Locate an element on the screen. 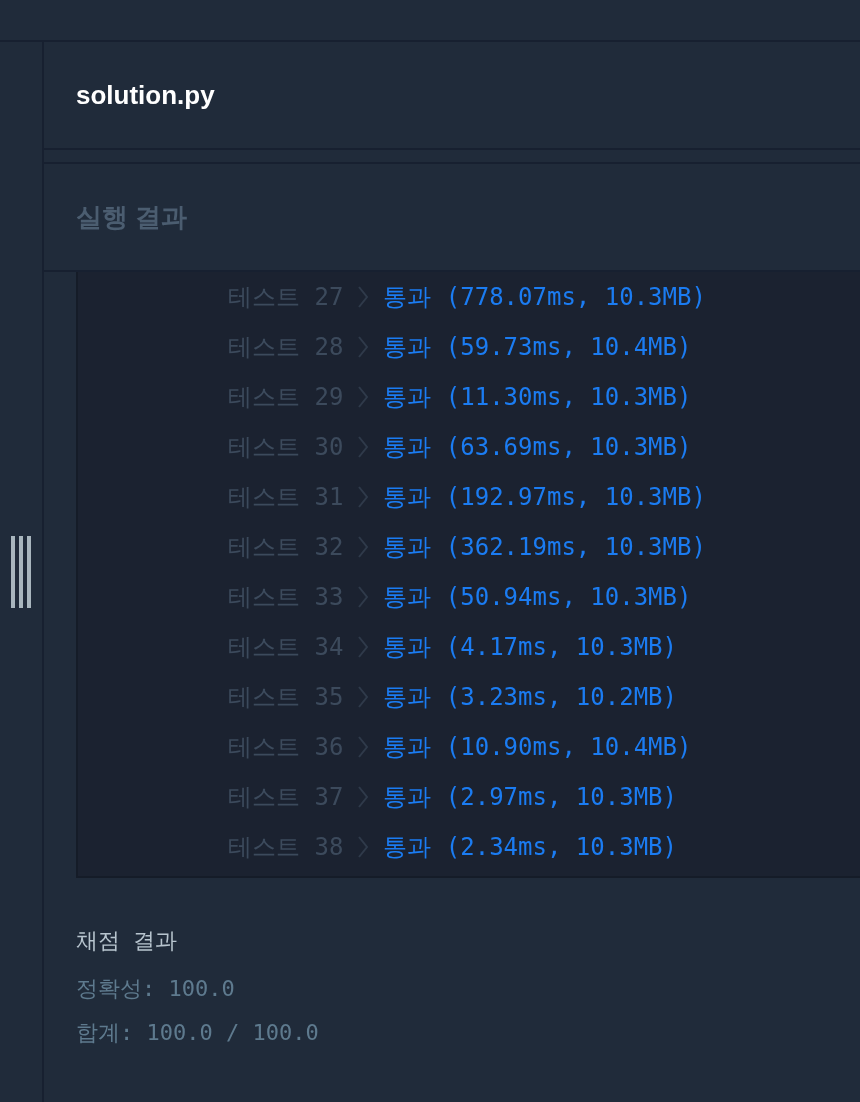 The width and height of the screenshot is (860, 1102). test-result: 통과 (192.97ms, 10.3MB) is located at coordinates (544, 497).